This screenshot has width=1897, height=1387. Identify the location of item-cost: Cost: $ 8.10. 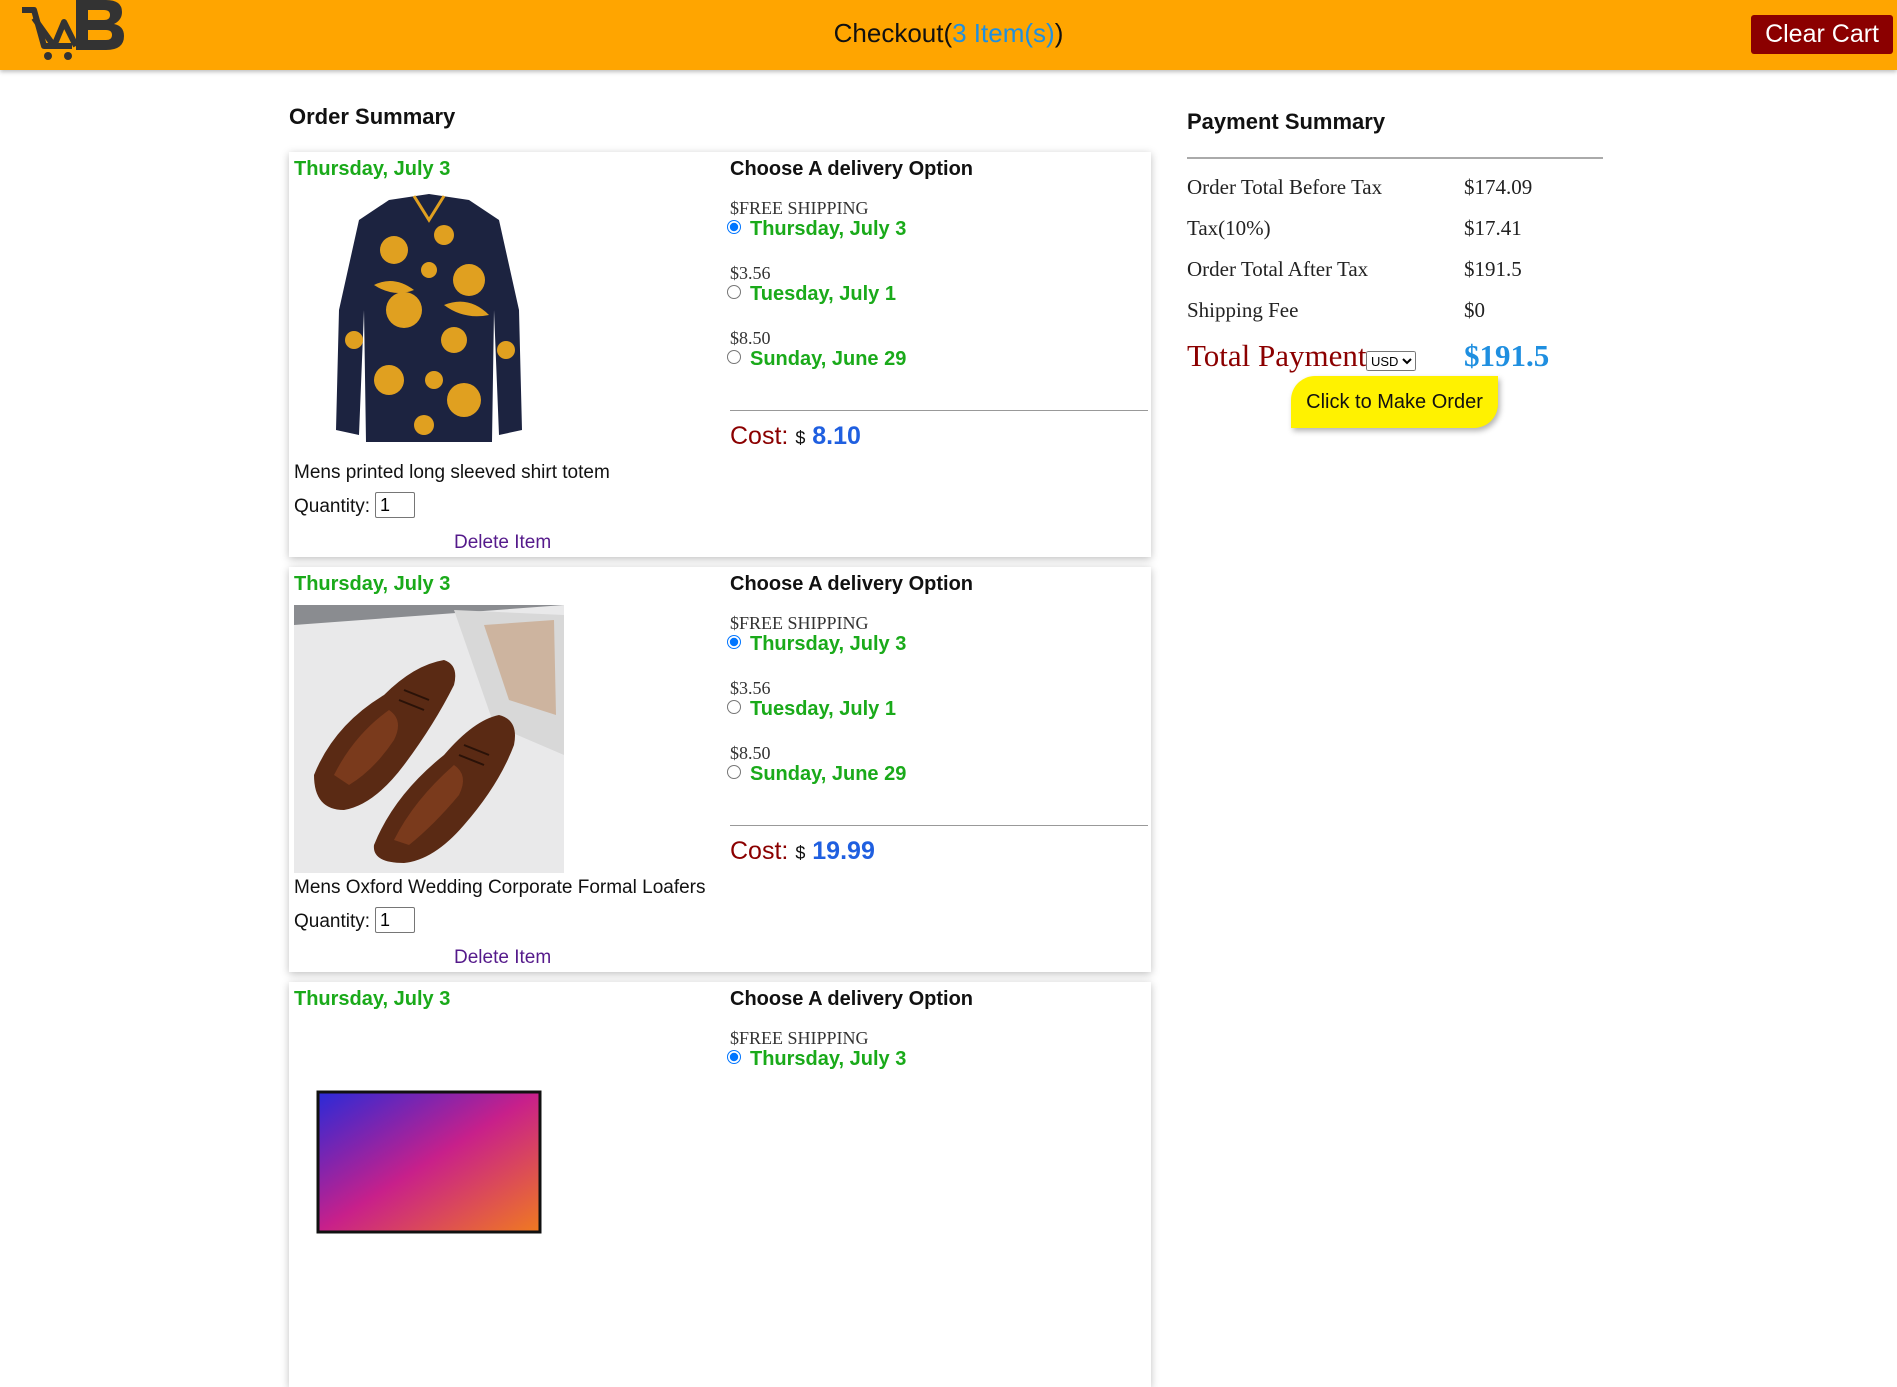
(795, 436).